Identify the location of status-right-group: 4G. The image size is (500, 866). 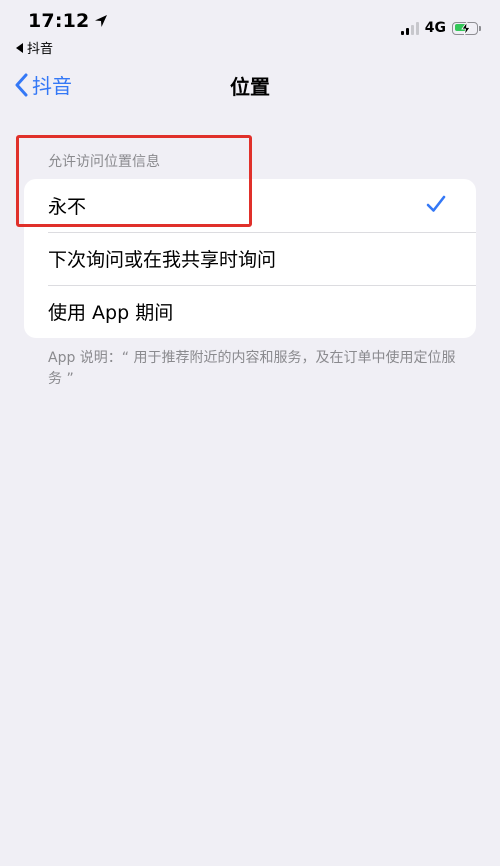
(440, 28).